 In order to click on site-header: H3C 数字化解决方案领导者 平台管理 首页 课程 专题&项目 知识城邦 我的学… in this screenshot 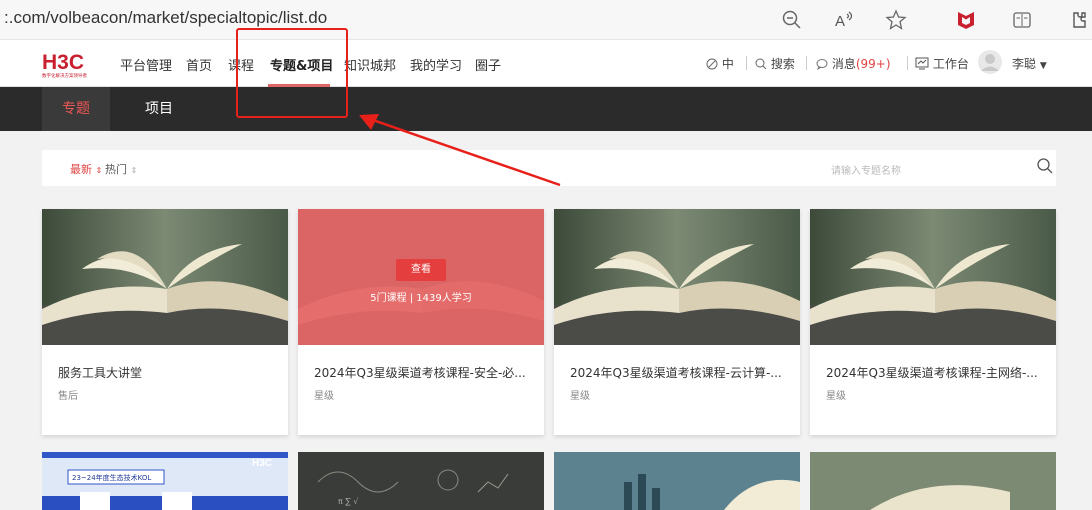, I will do `click(546, 63)`.